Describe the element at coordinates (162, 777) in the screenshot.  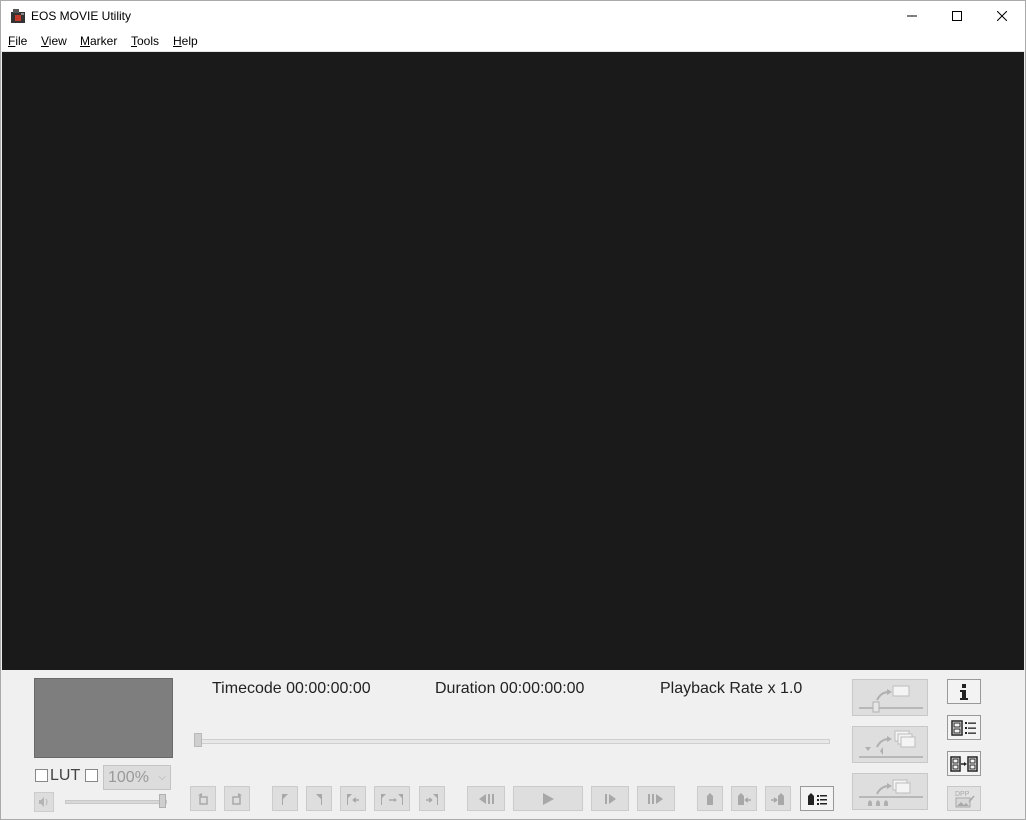
I see `chevron-down-icon: ⌵` at that location.